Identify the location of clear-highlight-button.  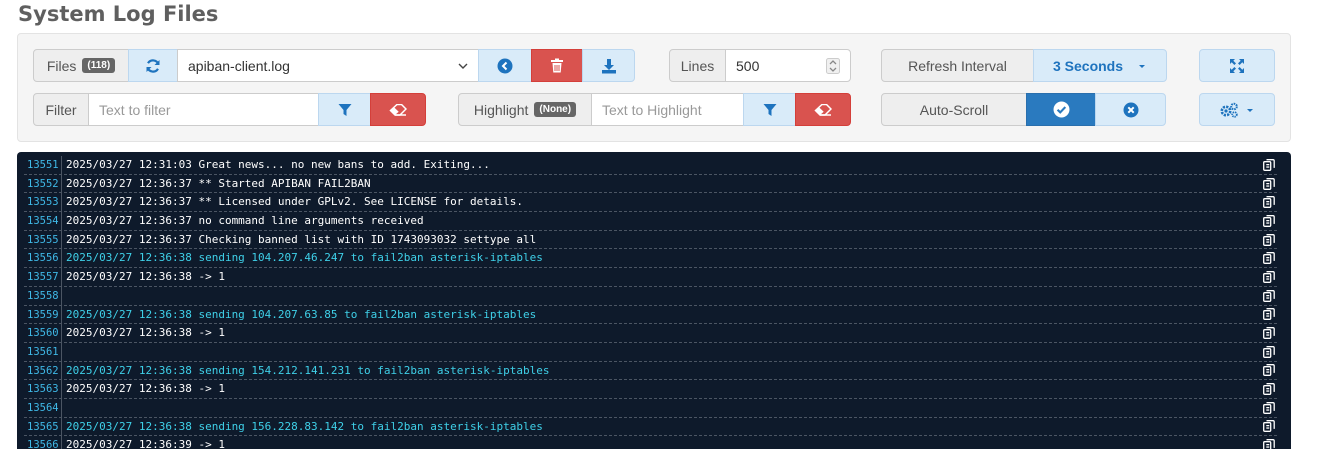
(823, 109).